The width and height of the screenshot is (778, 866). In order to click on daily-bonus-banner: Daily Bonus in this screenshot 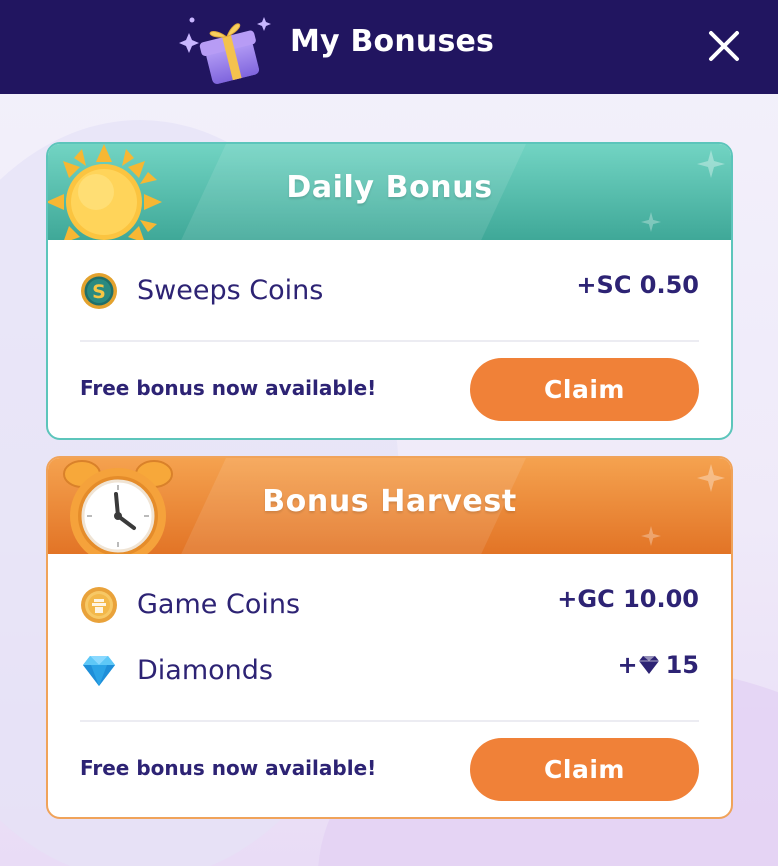, I will do `click(389, 192)`.